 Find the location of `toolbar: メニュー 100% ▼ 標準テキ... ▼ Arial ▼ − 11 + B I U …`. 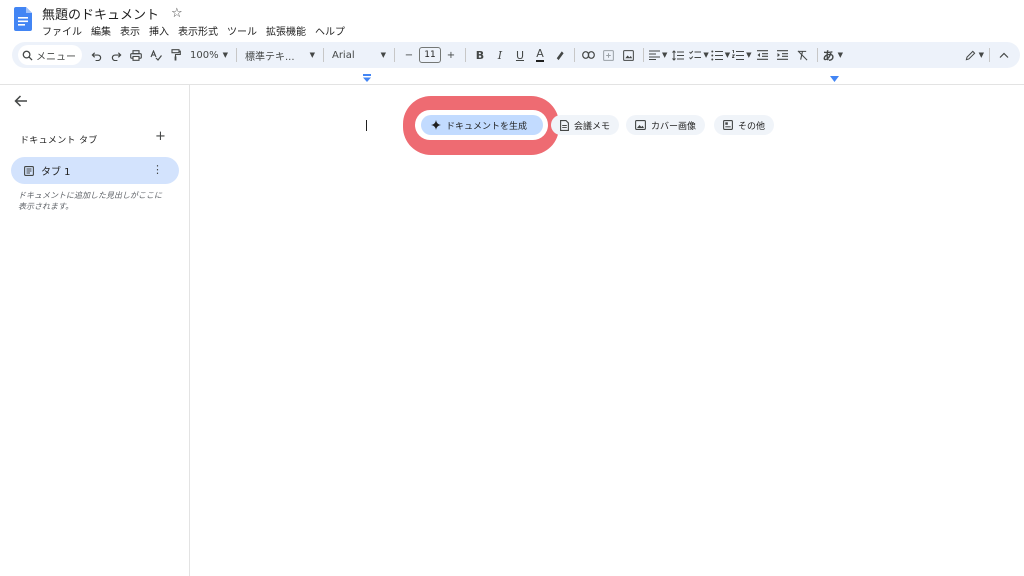

toolbar: メニュー 100% ▼ 標準テキ... ▼ Arial ▼ − 11 + B I U … is located at coordinates (516, 55).